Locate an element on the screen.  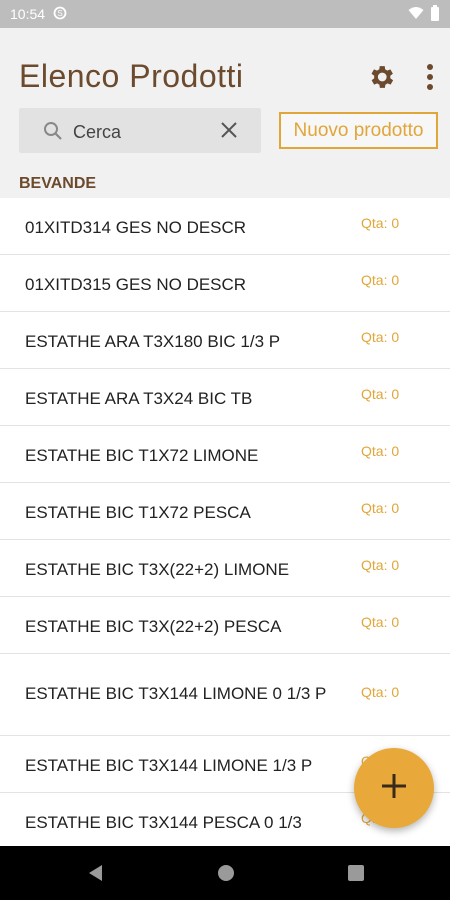
list-item: ESTATHE ARA T3X180 BIC 1/3 P Qta: 0 is located at coordinates (225, 340).